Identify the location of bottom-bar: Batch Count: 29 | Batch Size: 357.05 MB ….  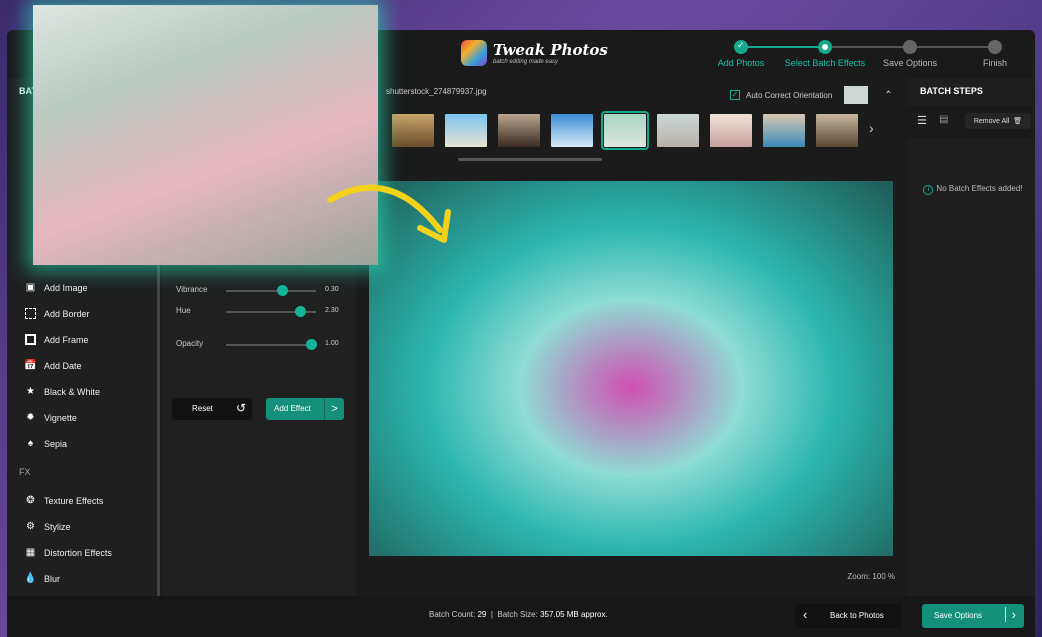
(521, 616).